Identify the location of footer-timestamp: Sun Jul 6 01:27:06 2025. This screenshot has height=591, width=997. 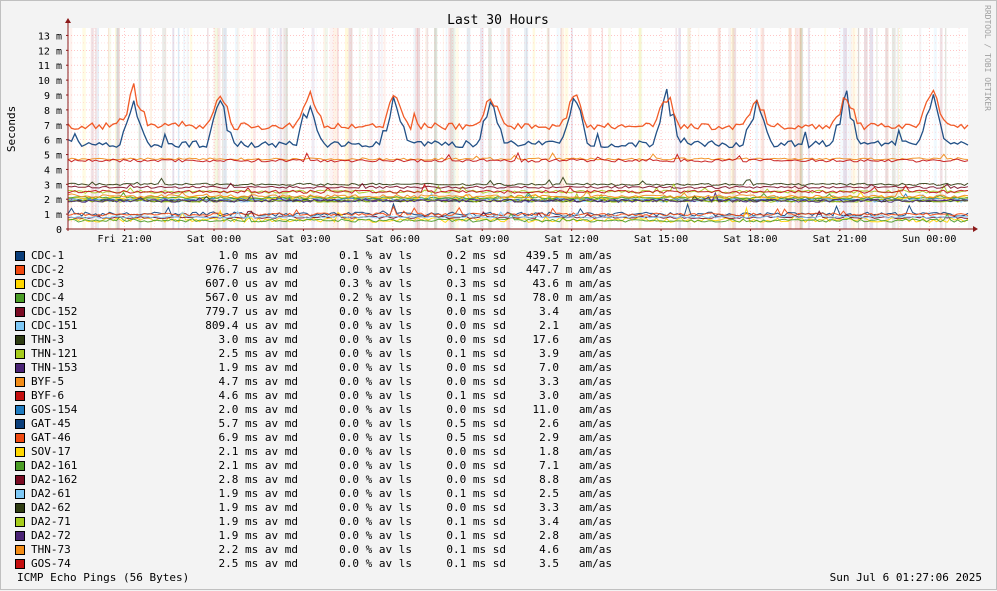
(905, 577).